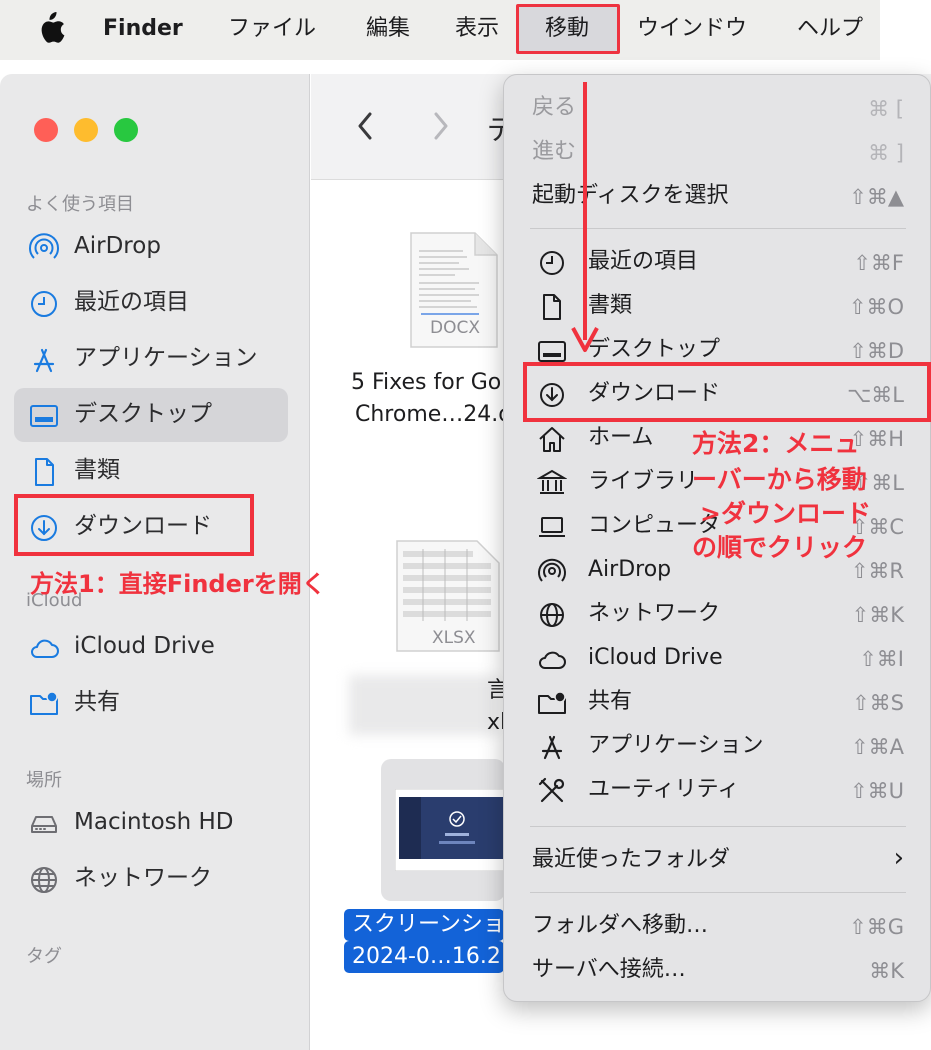 This screenshot has height=1050, width=931. I want to click on menu-finder: Finder, so click(143, 29).